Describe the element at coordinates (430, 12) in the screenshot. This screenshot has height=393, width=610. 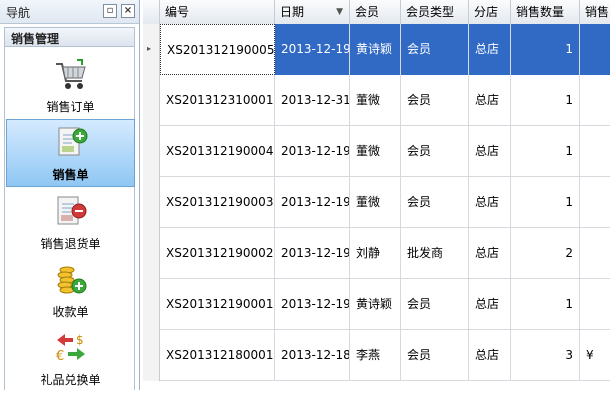
I see `header-label: 会员类型` at that location.